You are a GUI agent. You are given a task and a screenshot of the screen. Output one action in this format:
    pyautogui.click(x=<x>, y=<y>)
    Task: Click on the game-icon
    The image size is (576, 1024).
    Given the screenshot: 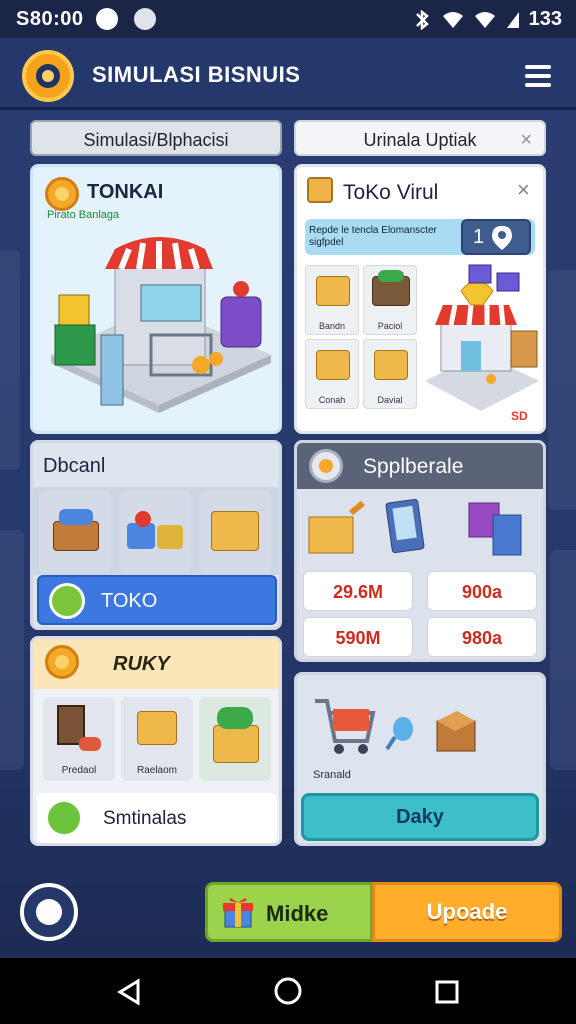 What is the action you would take?
    pyautogui.click(x=145, y=19)
    